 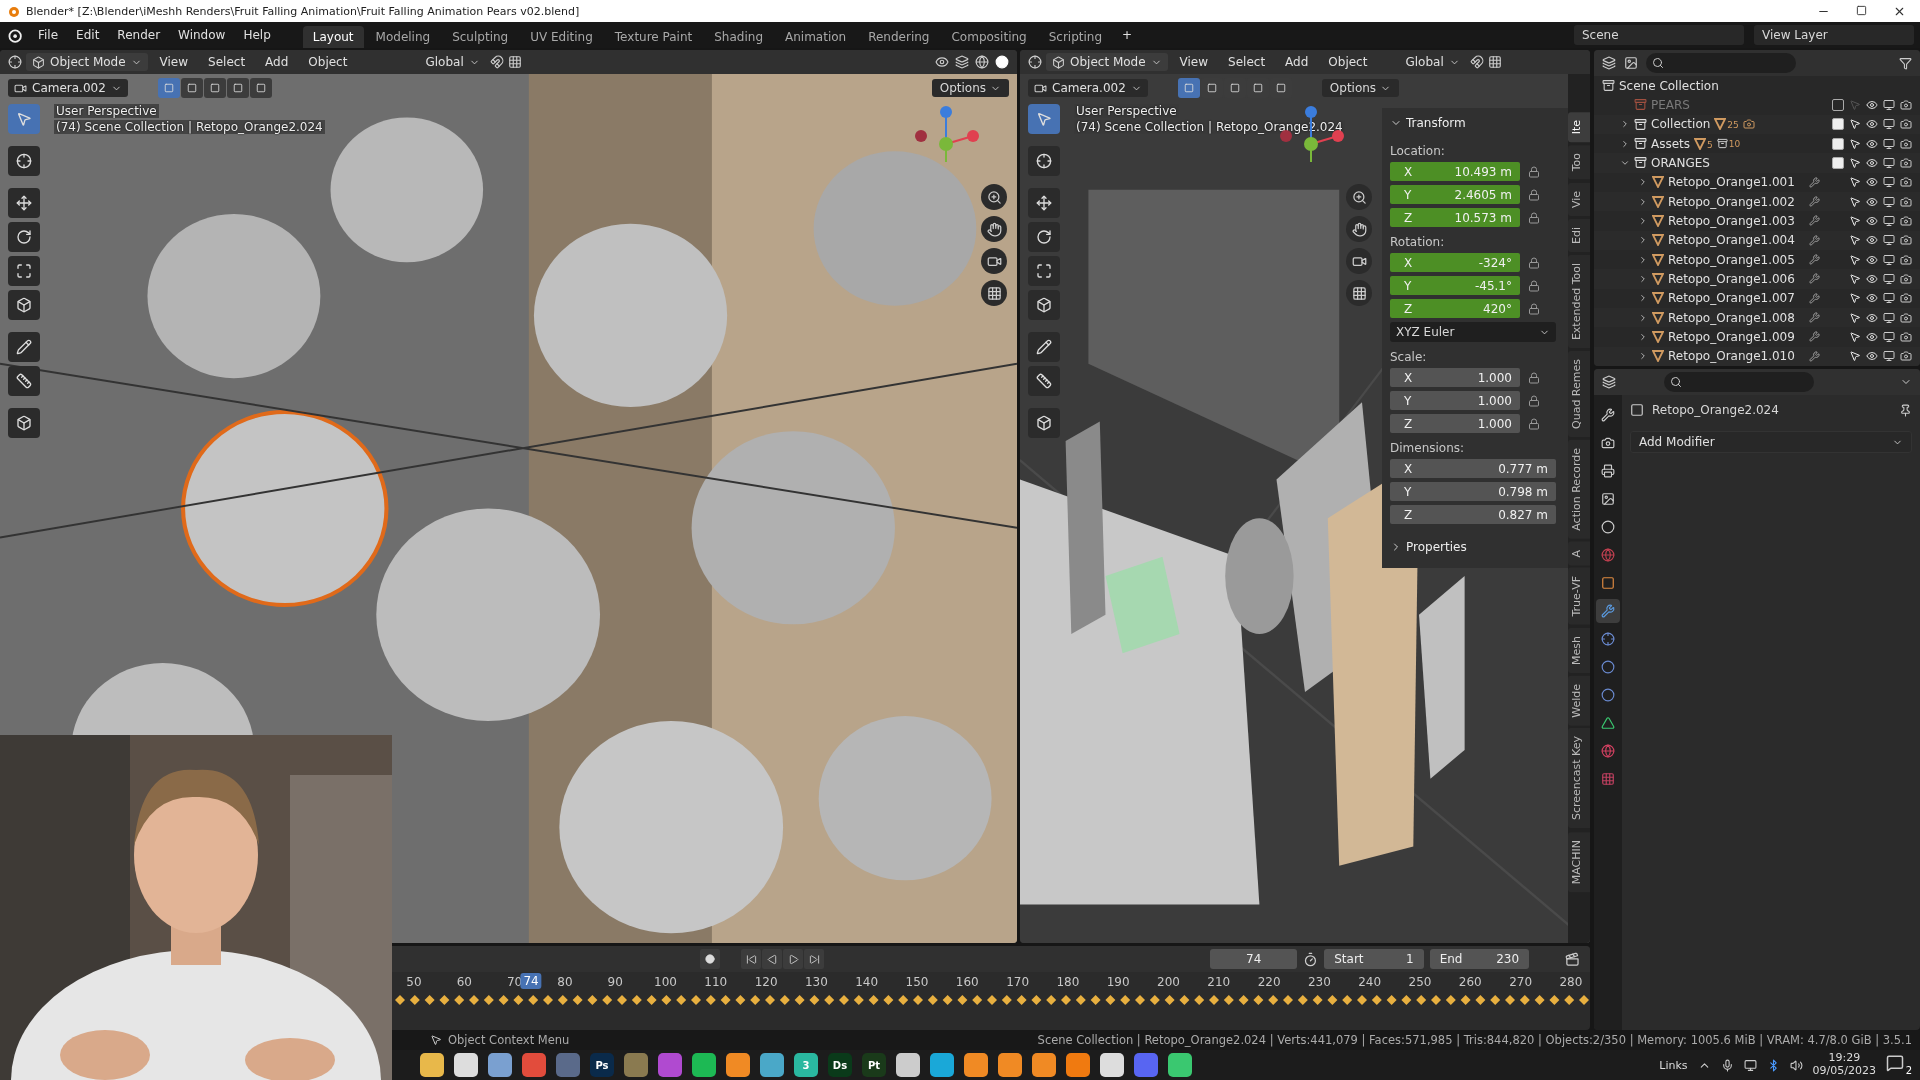 I want to click on window-title: Blender* [Z:\Blender\iMeshh Renders\Fruit Falling Animation\Fruit Falling Animation Pears v02.blend], so click(x=303, y=11).